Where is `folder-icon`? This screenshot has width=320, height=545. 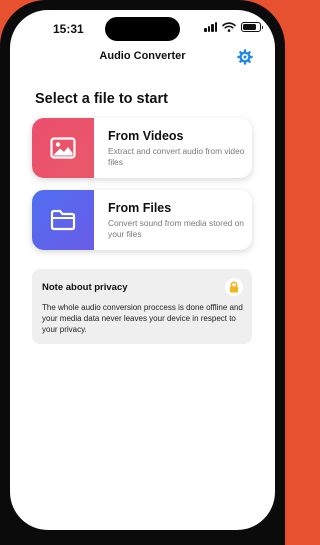 folder-icon is located at coordinates (63, 220).